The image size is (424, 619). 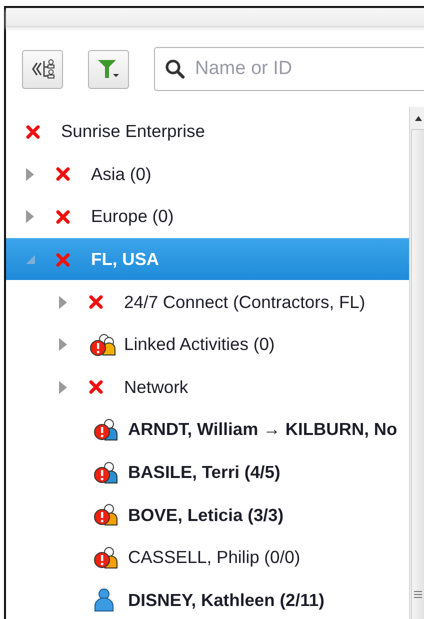 I want to click on search-icon, so click(x=175, y=69).